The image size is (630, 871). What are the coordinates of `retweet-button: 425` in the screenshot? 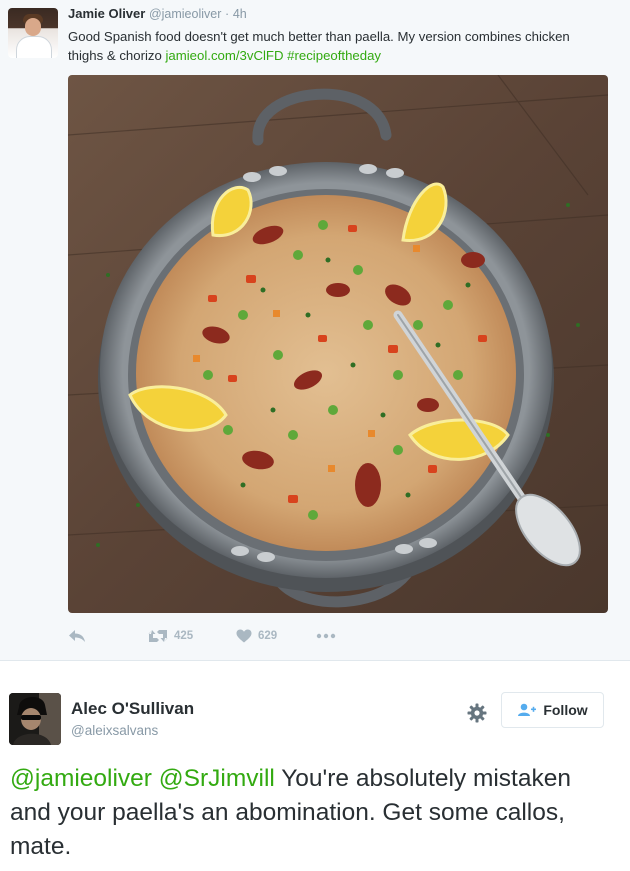 It's located at (192, 636).